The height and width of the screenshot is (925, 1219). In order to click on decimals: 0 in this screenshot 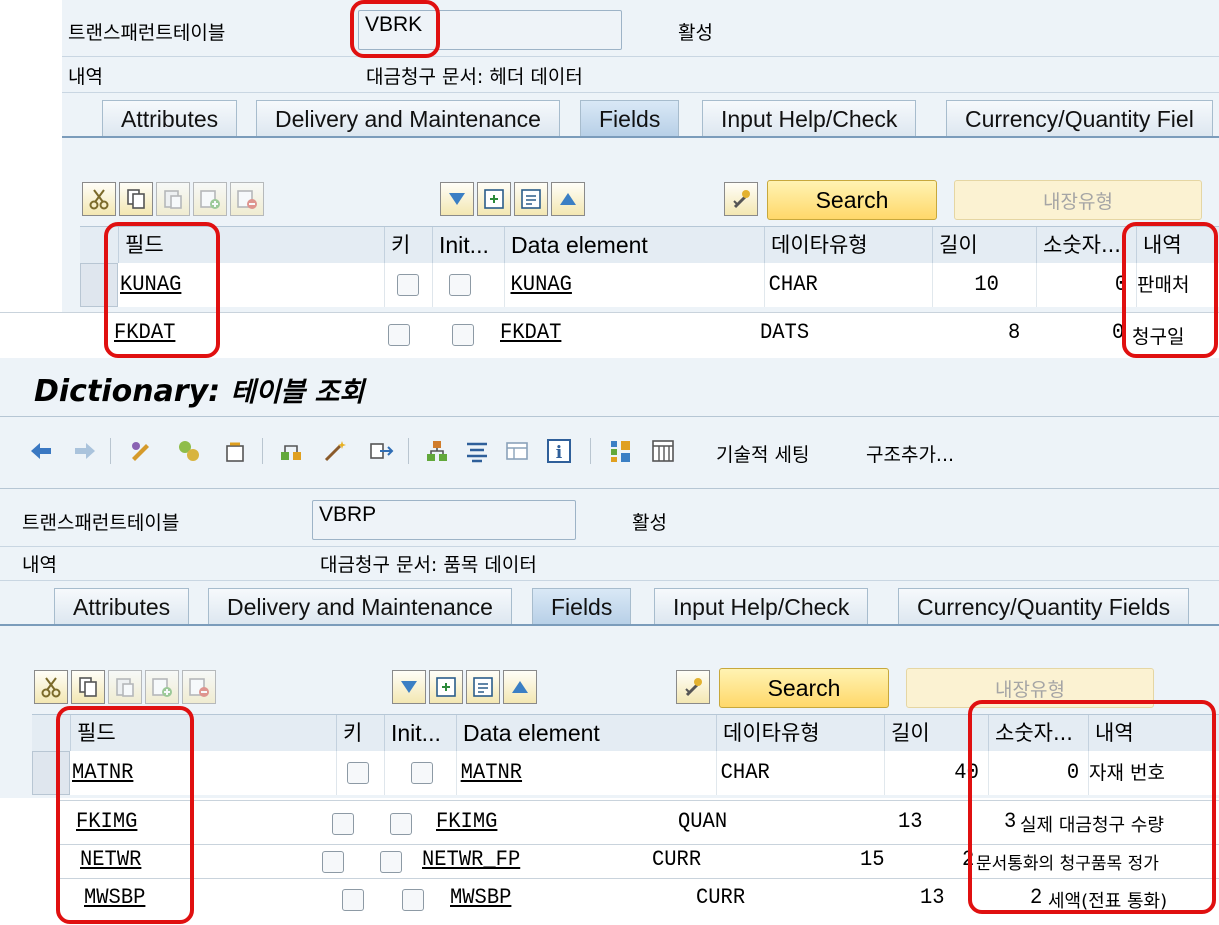, I will do `click(1118, 332)`.